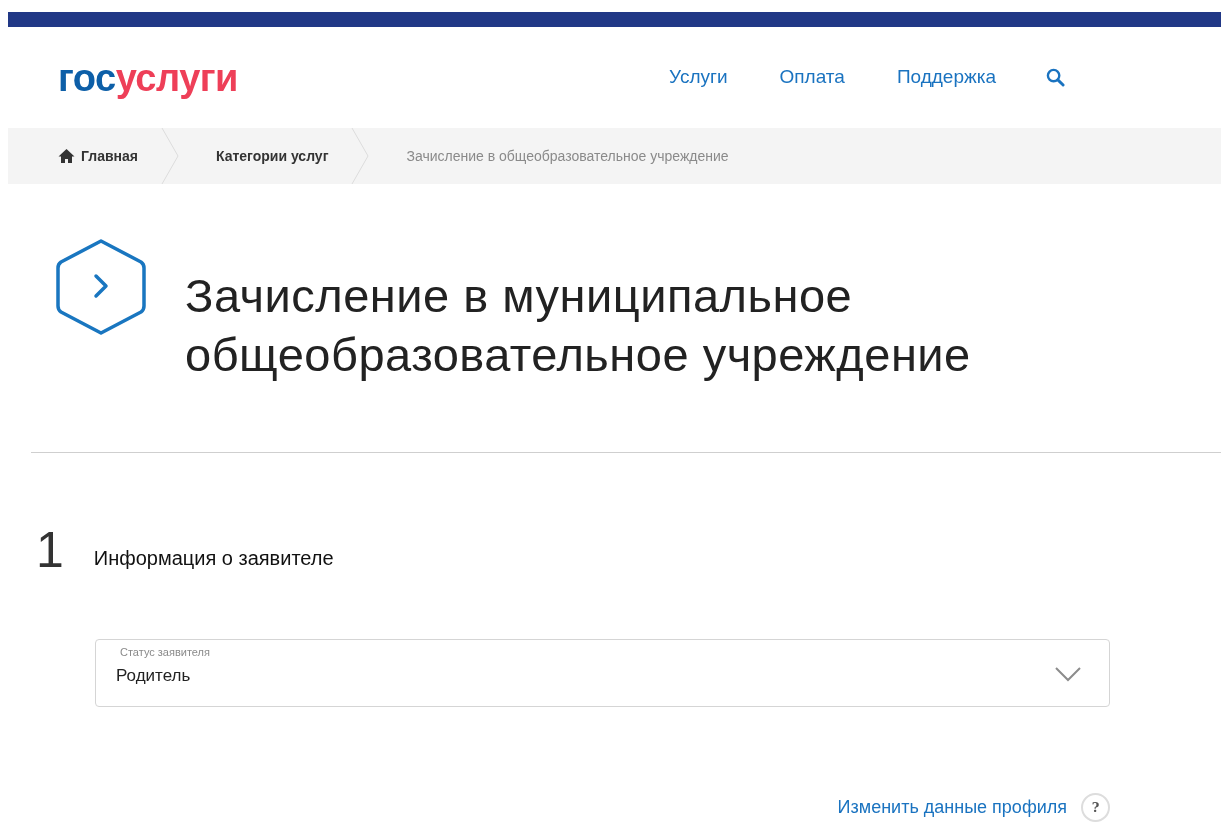 The height and width of the screenshot is (840, 1221). Describe the element at coordinates (1055, 77) in the screenshot. I see `search-icon` at that location.